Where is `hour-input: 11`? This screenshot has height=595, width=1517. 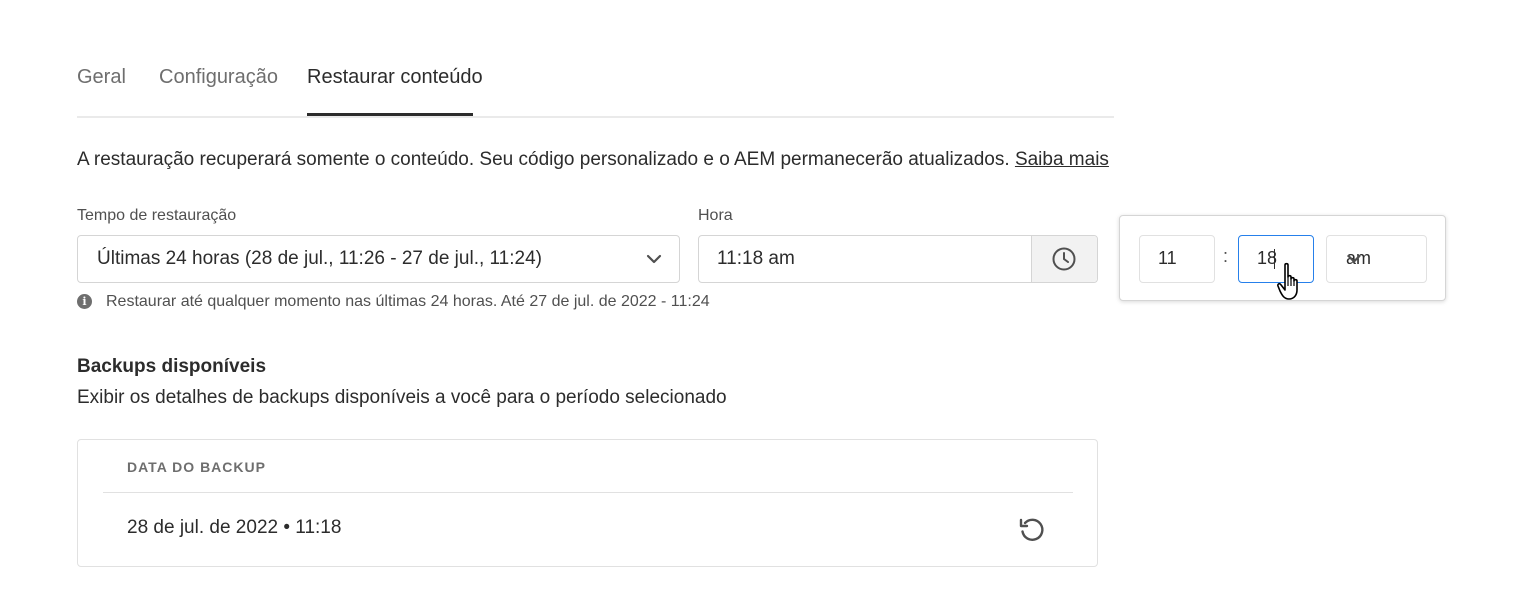
hour-input: 11 is located at coordinates (1177, 259).